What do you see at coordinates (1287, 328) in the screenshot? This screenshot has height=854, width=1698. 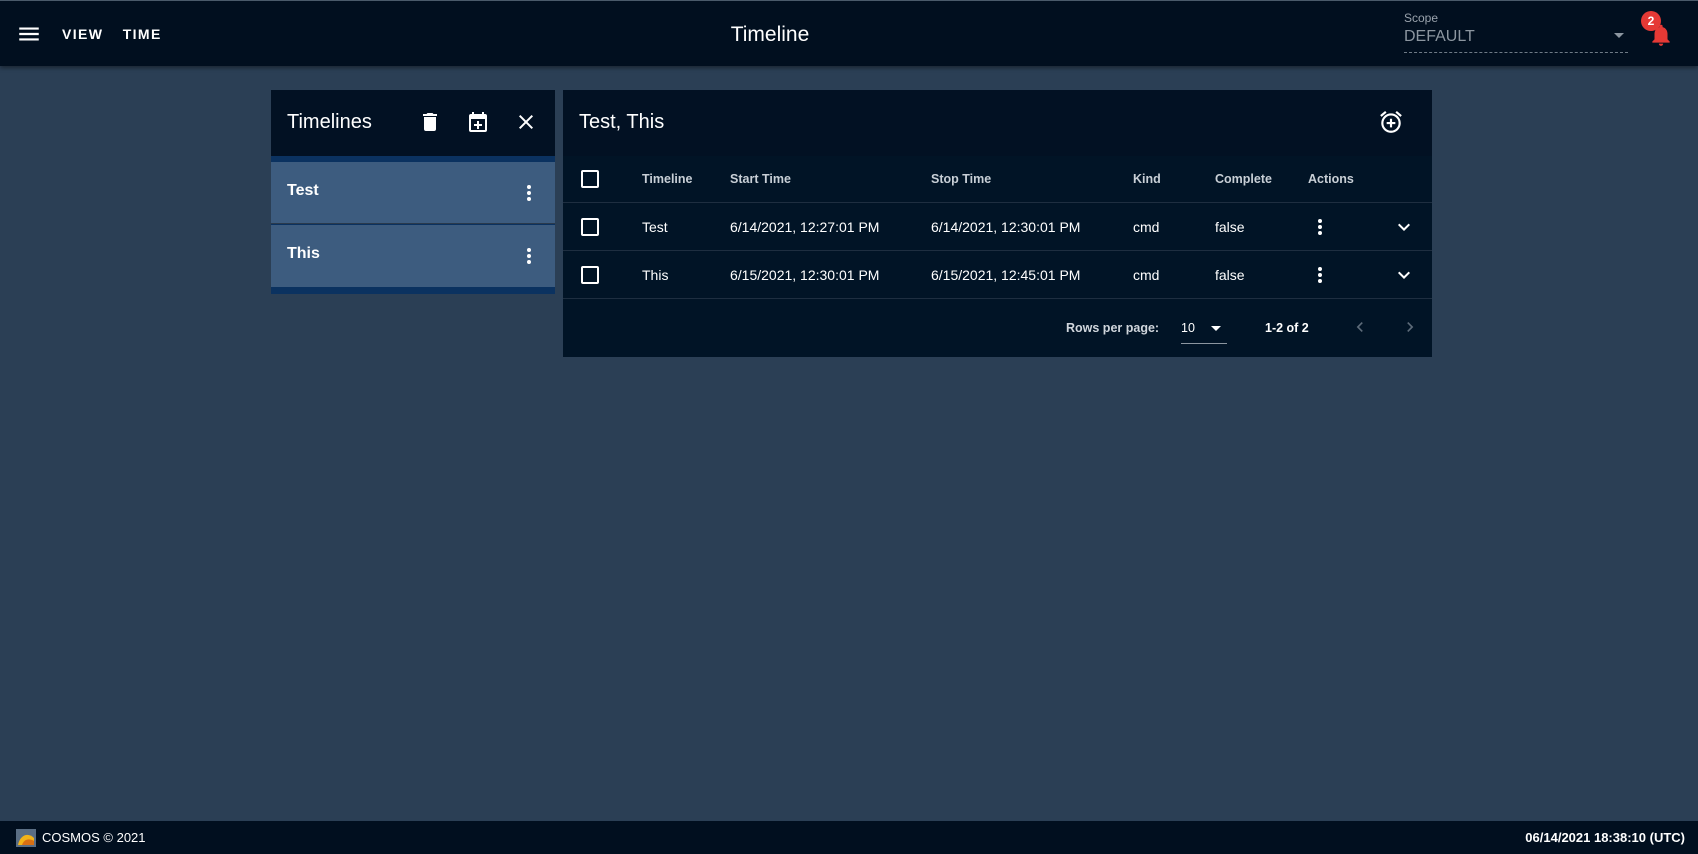 I see `page-info: 1-2 of 2` at bounding box center [1287, 328].